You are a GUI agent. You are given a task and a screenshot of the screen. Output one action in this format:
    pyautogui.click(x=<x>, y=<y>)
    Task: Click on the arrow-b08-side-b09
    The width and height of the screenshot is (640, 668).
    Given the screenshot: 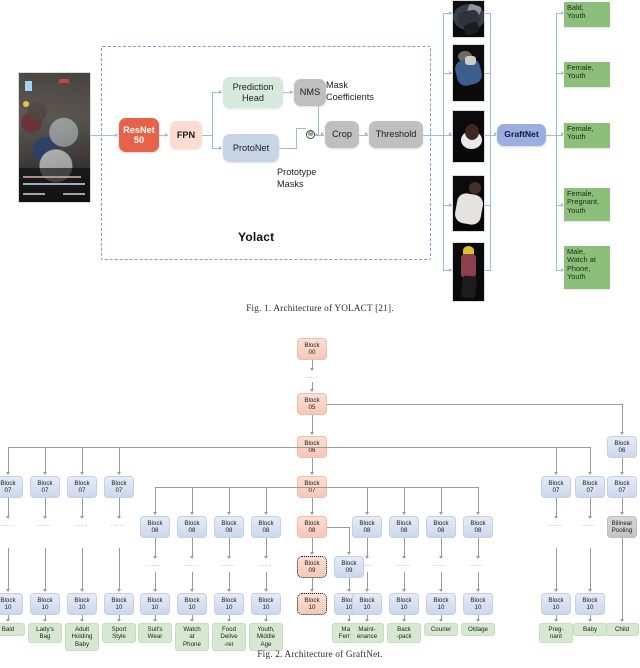 What is the action you would take?
    pyautogui.click(x=348, y=554)
    